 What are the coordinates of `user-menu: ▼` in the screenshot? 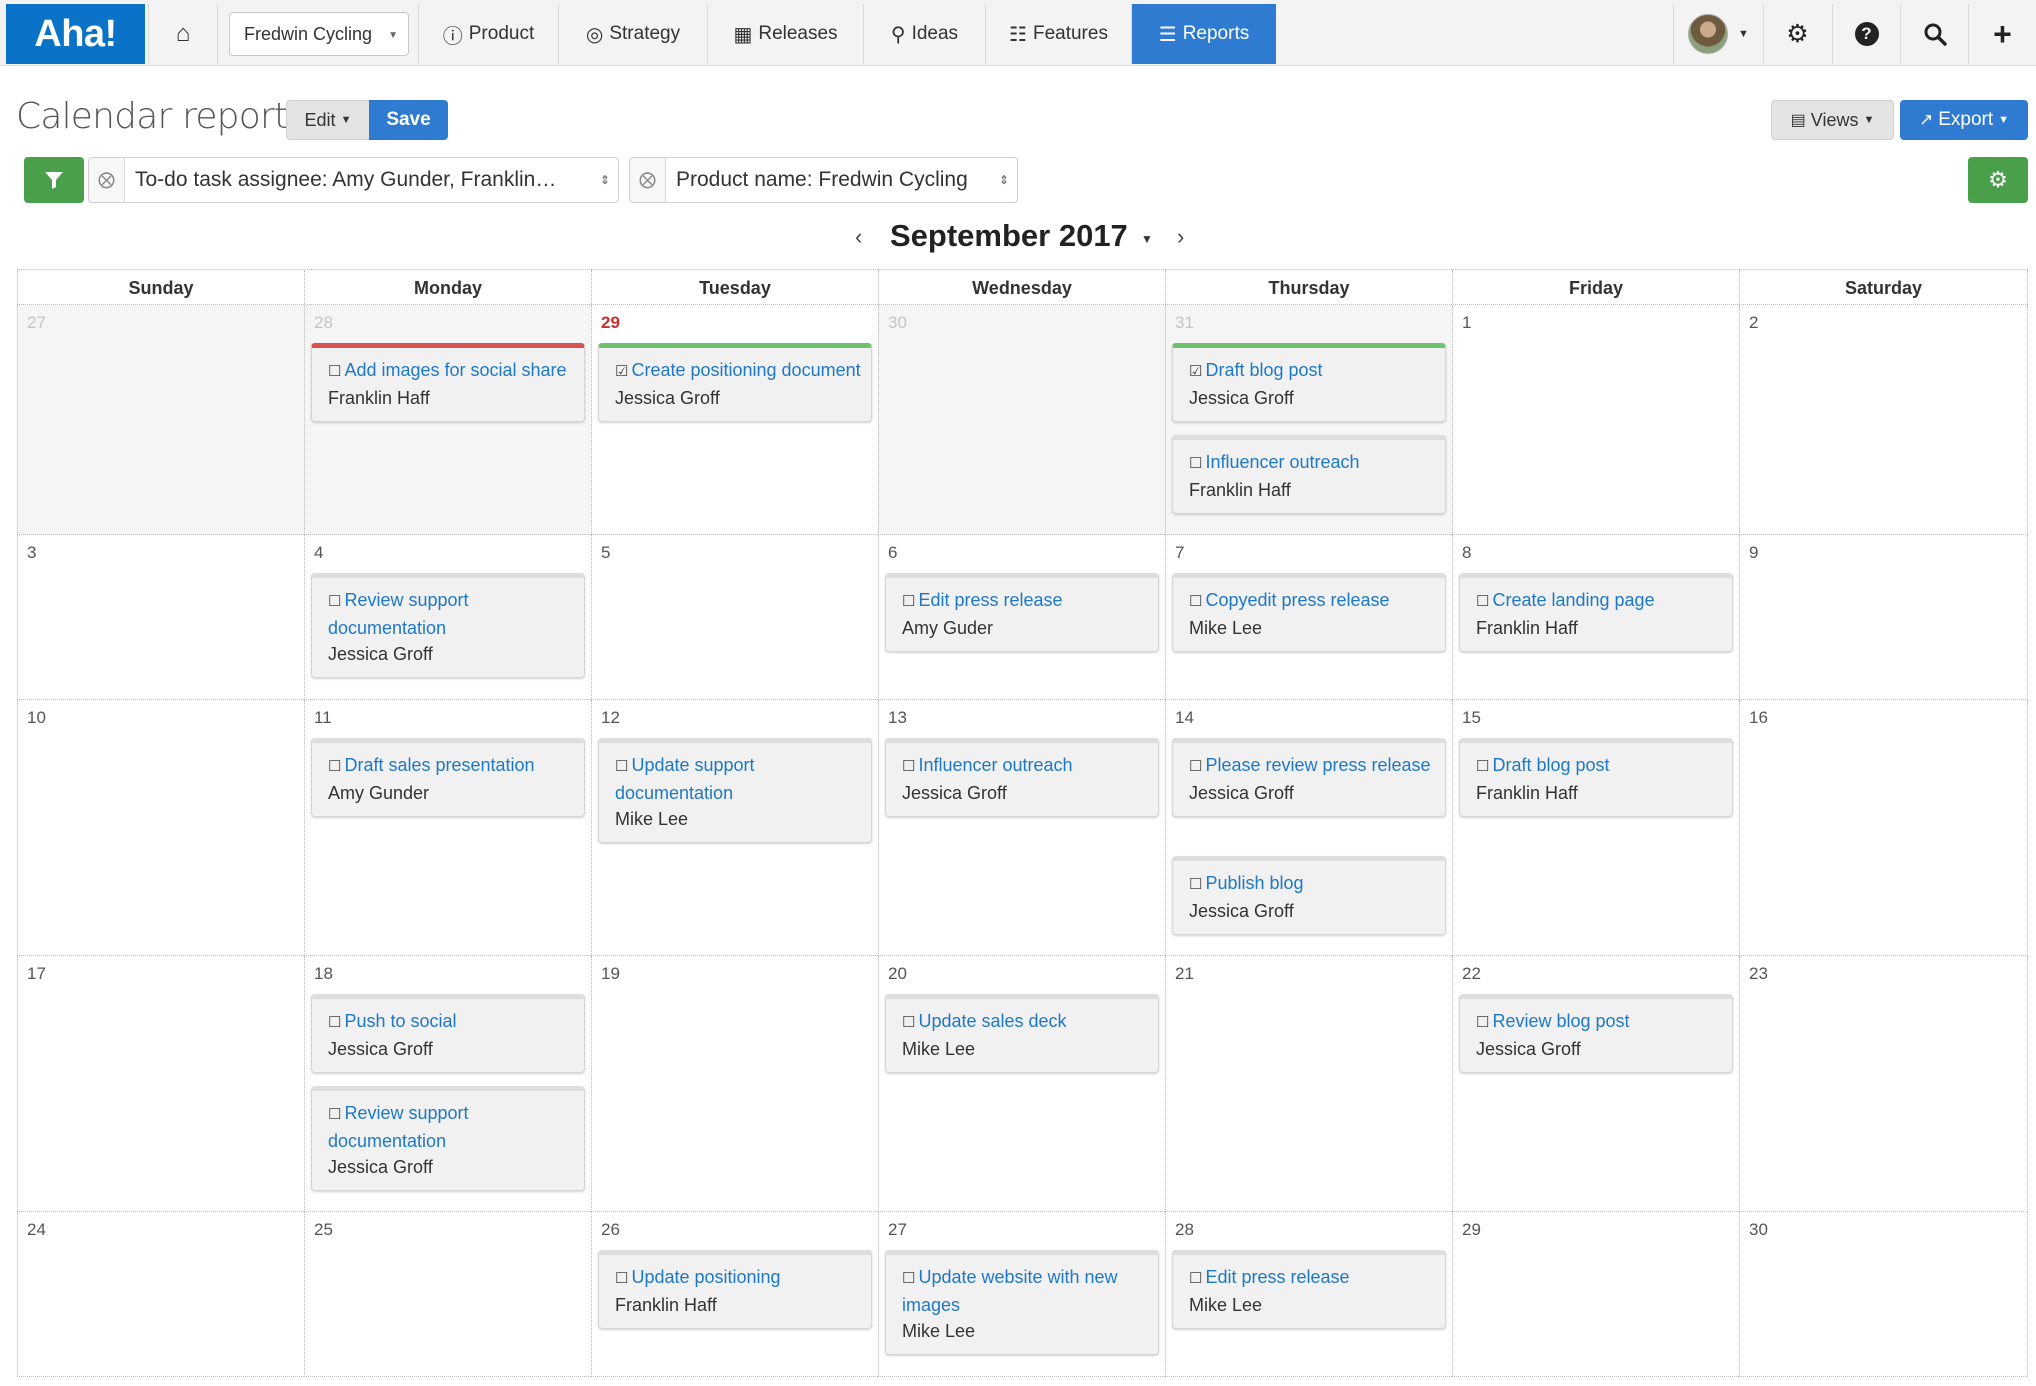 It's located at (1713, 34).